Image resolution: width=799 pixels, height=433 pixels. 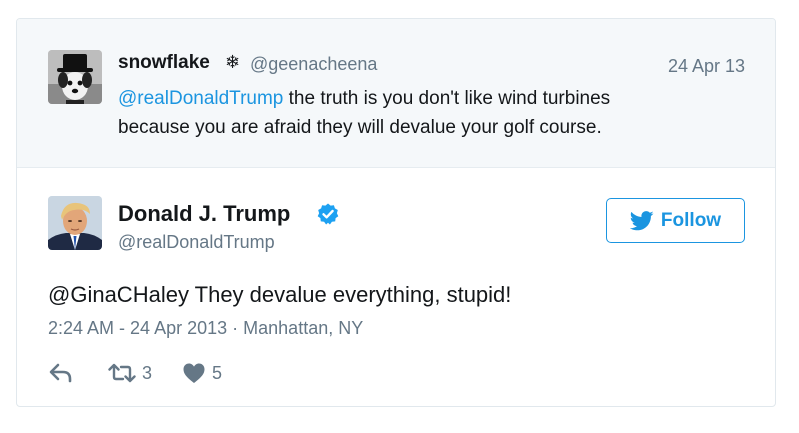 I want to click on snowflake-icon: ❄, so click(x=233, y=62).